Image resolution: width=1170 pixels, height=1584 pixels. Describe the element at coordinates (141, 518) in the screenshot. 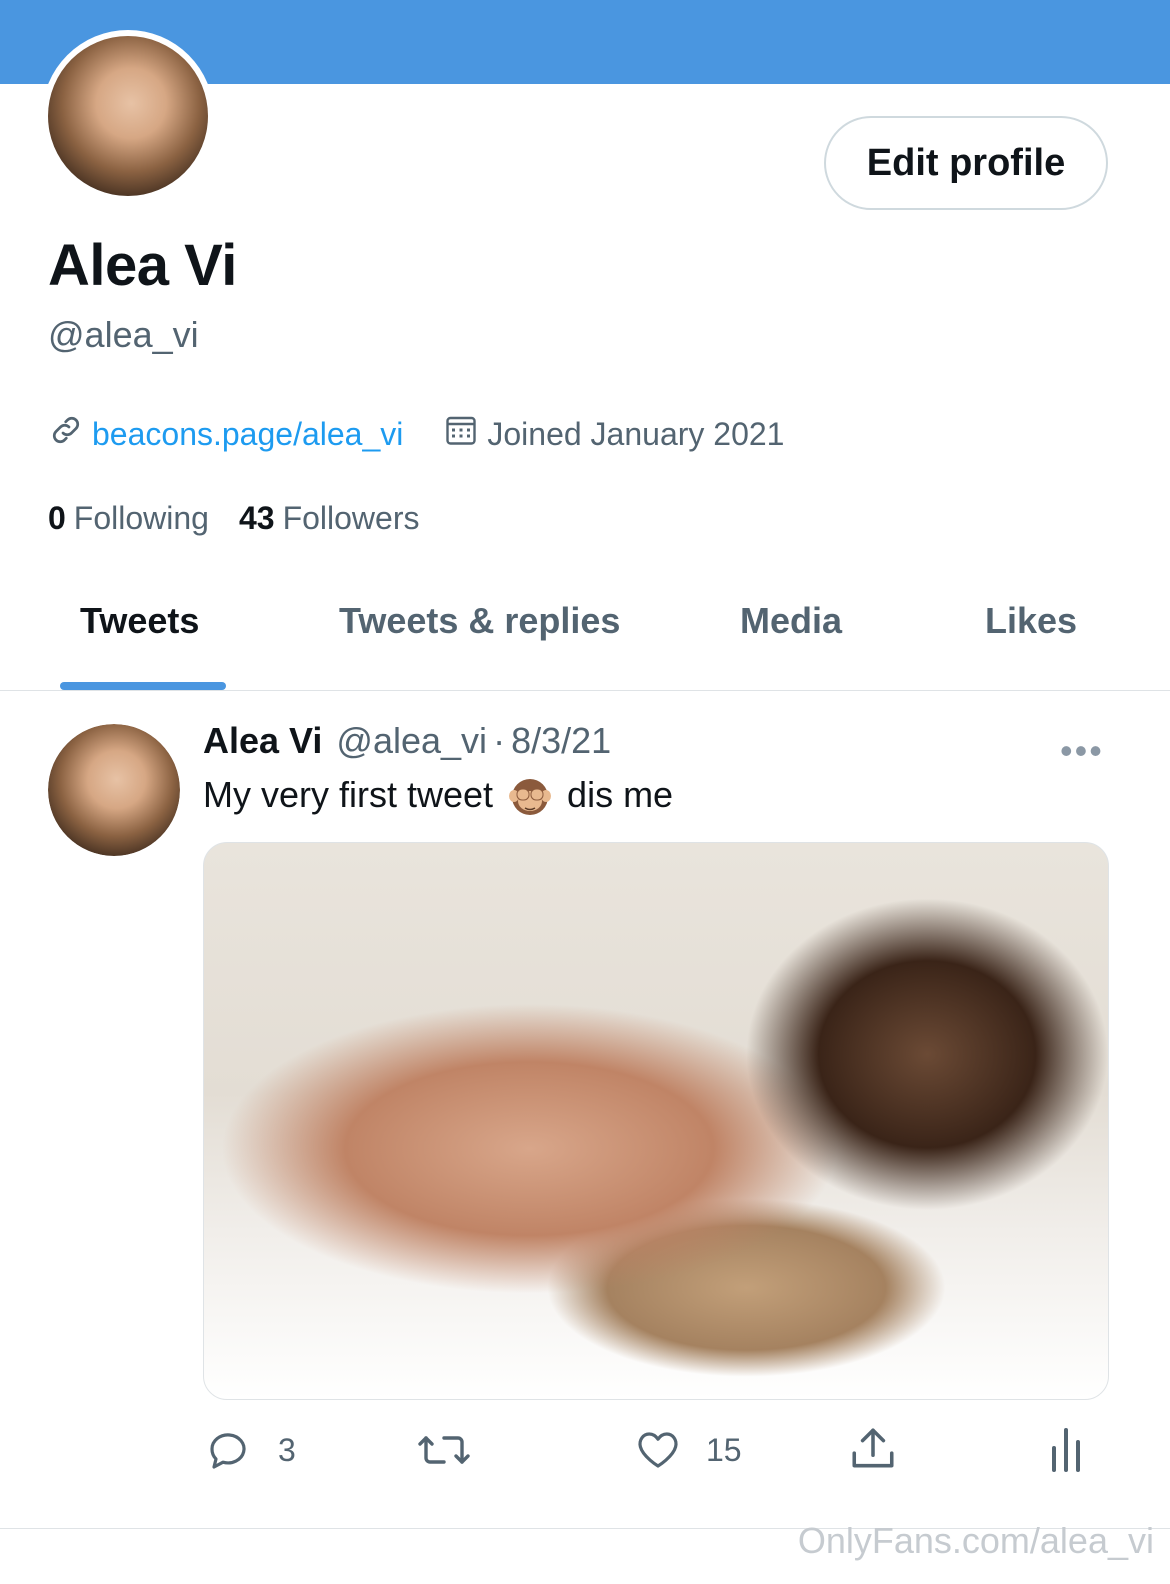

I see `following-label: Following` at that location.